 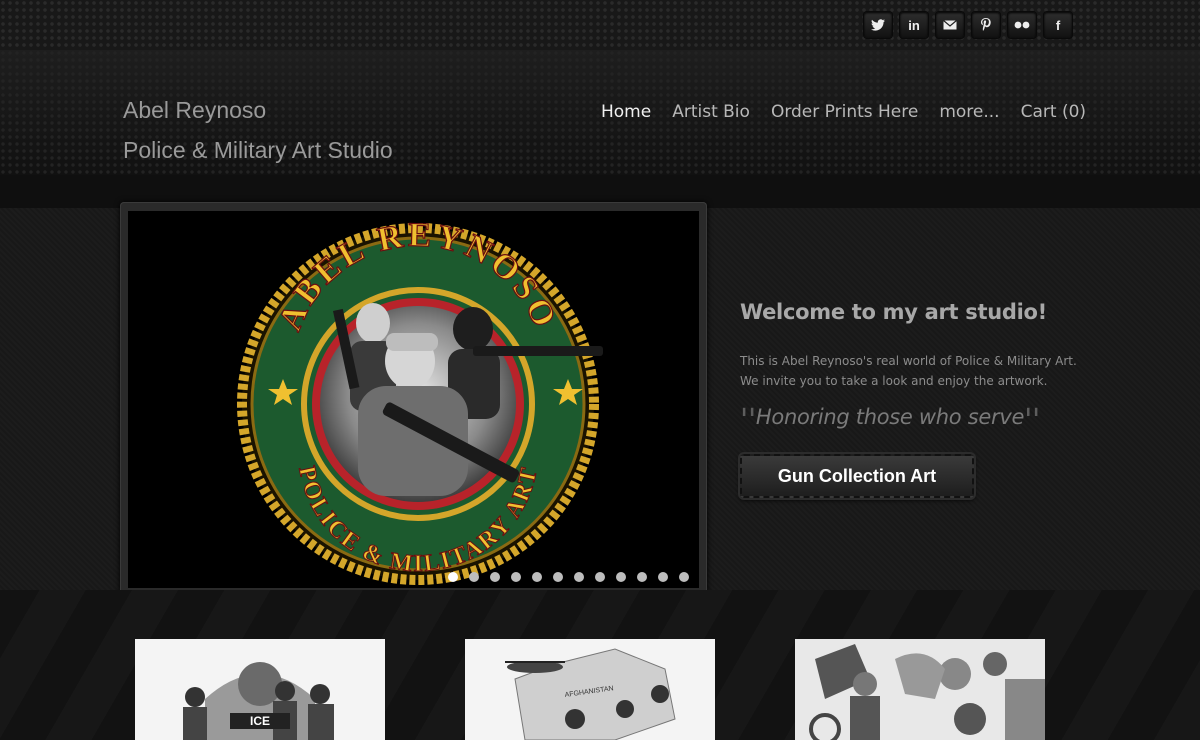 I want to click on nav-artist-bio: Artist Bio, so click(x=711, y=139).